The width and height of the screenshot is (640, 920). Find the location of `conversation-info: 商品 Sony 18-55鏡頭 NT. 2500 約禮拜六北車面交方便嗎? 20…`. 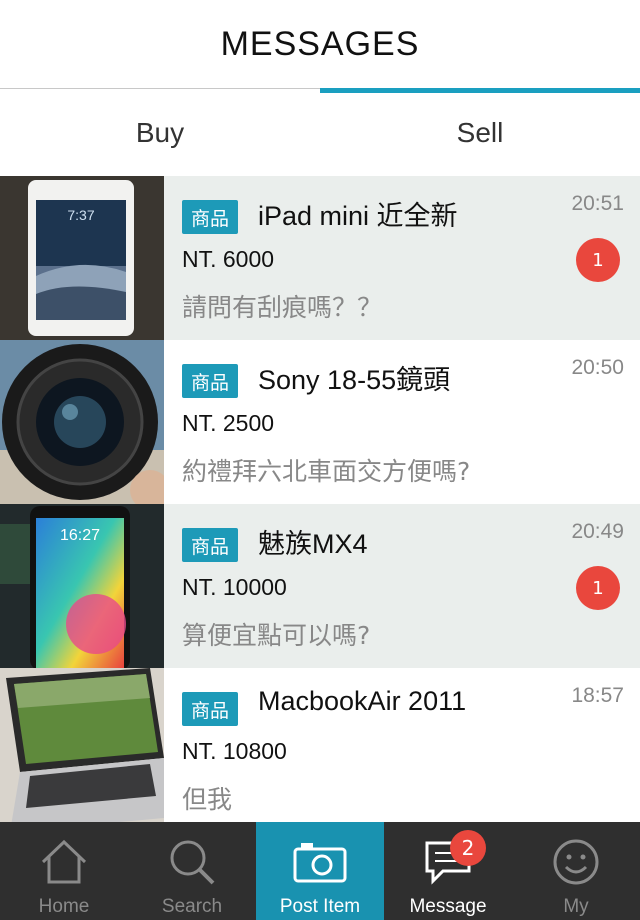

conversation-info: 商品 Sony 18-55鏡頭 NT. 2500 約禮拜六北車面交方便嗎? 20… is located at coordinates (402, 422).